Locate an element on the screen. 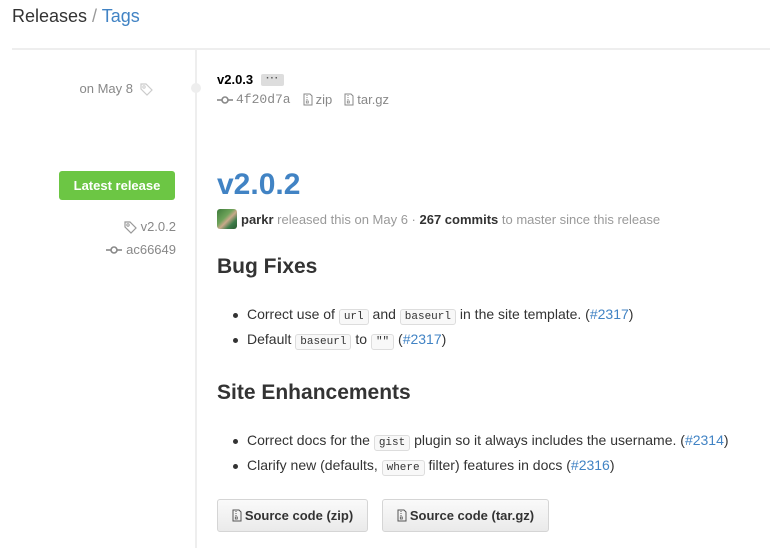 This screenshot has height=548, width=770. tag-meta: 4f20d7a zip tar.gz is located at coordinates (303, 99).